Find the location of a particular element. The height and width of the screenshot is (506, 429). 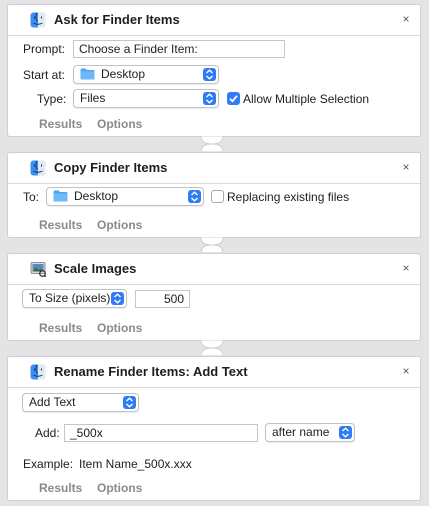

example-label: Example: is located at coordinates (48, 464).